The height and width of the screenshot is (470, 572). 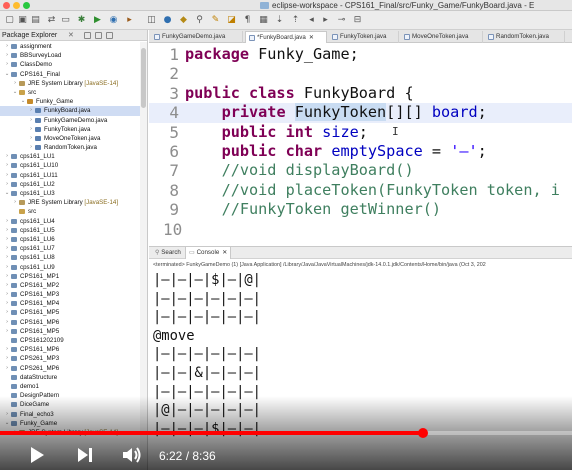 I want to click on open-task-icon: ◆, so click(x=183, y=20).